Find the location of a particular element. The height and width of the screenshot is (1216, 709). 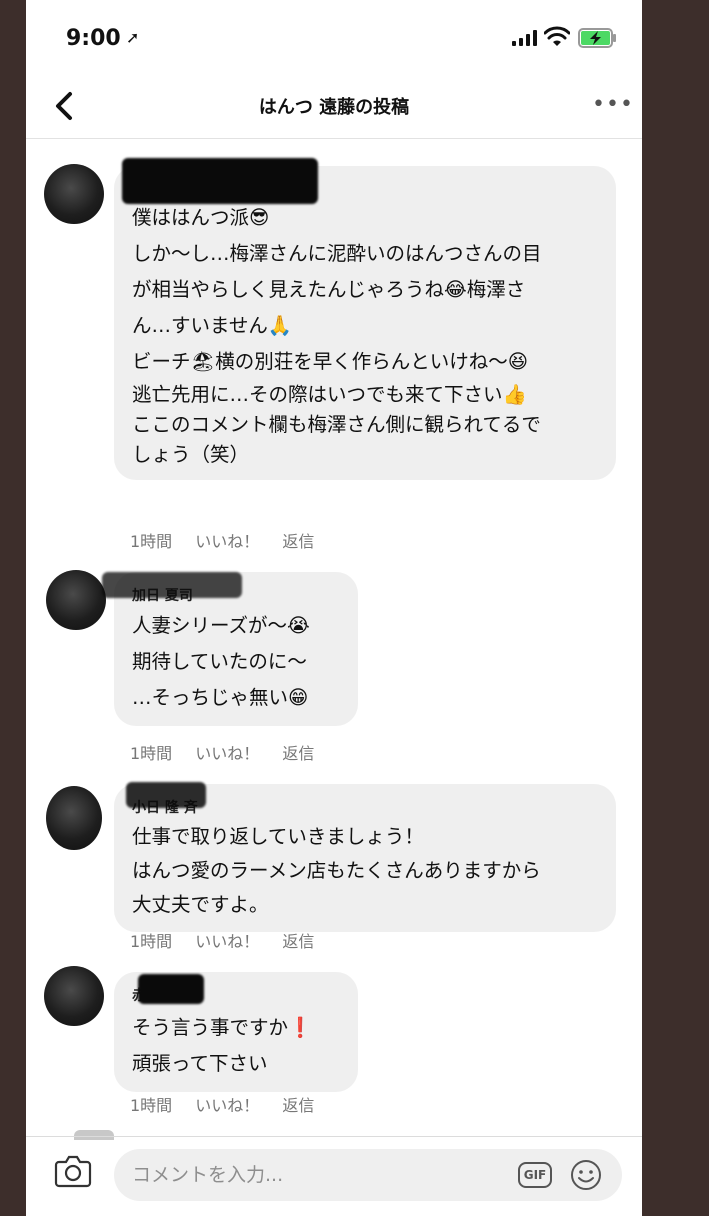

comment-text: 人妻シリーズが〜😭 期待していたのに〜 …そっちじゃ無い😁 is located at coordinates (236, 662).